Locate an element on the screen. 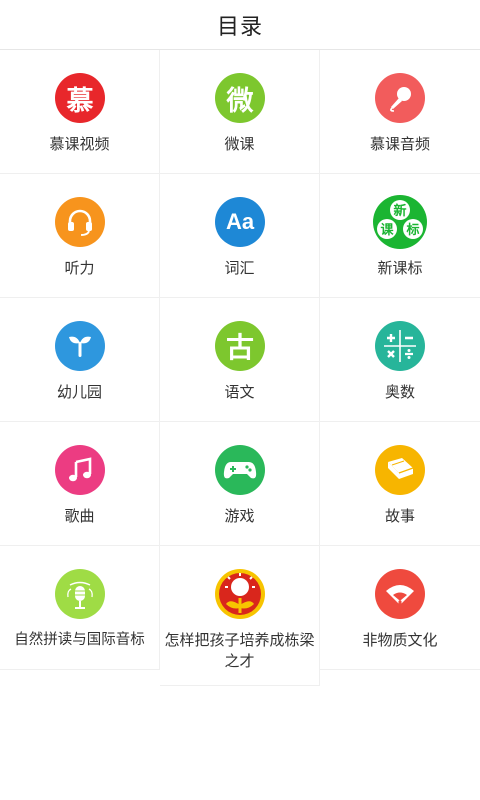 The height and width of the screenshot is (800, 480). grid-item-label: 词汇 is located at coordinates (239, 268).